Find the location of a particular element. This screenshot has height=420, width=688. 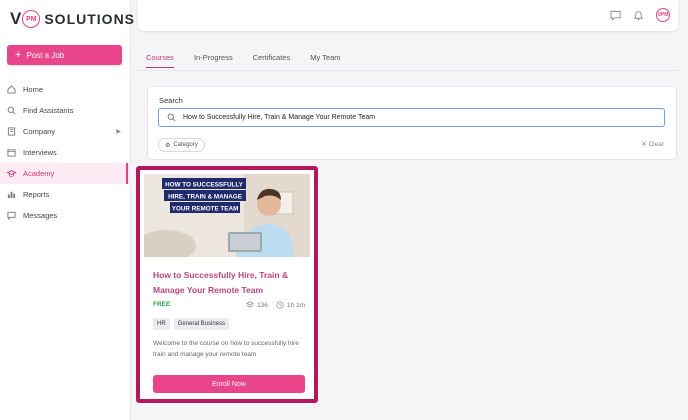

course-tags: HR General Business is located at coordinates (191, 324).